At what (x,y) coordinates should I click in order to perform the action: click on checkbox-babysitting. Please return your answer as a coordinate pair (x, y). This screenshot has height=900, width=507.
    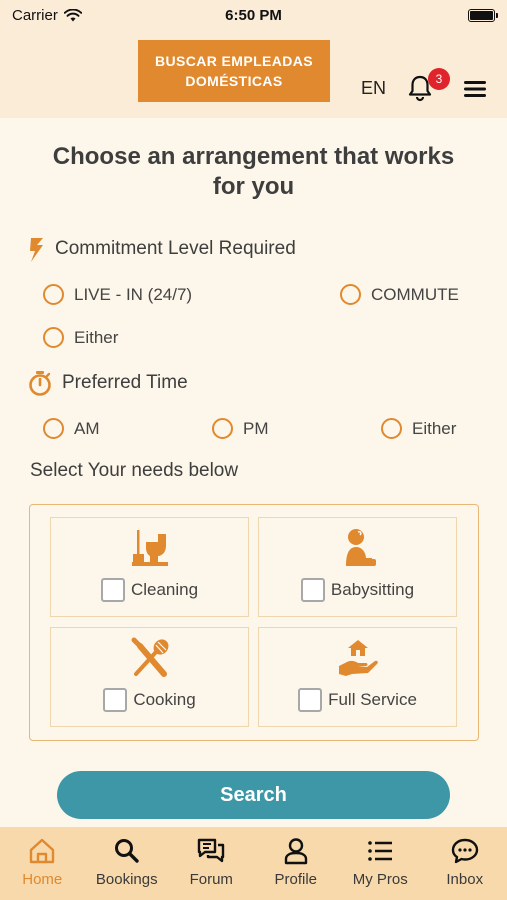
    Looking at the image, I should click on (312, 590).